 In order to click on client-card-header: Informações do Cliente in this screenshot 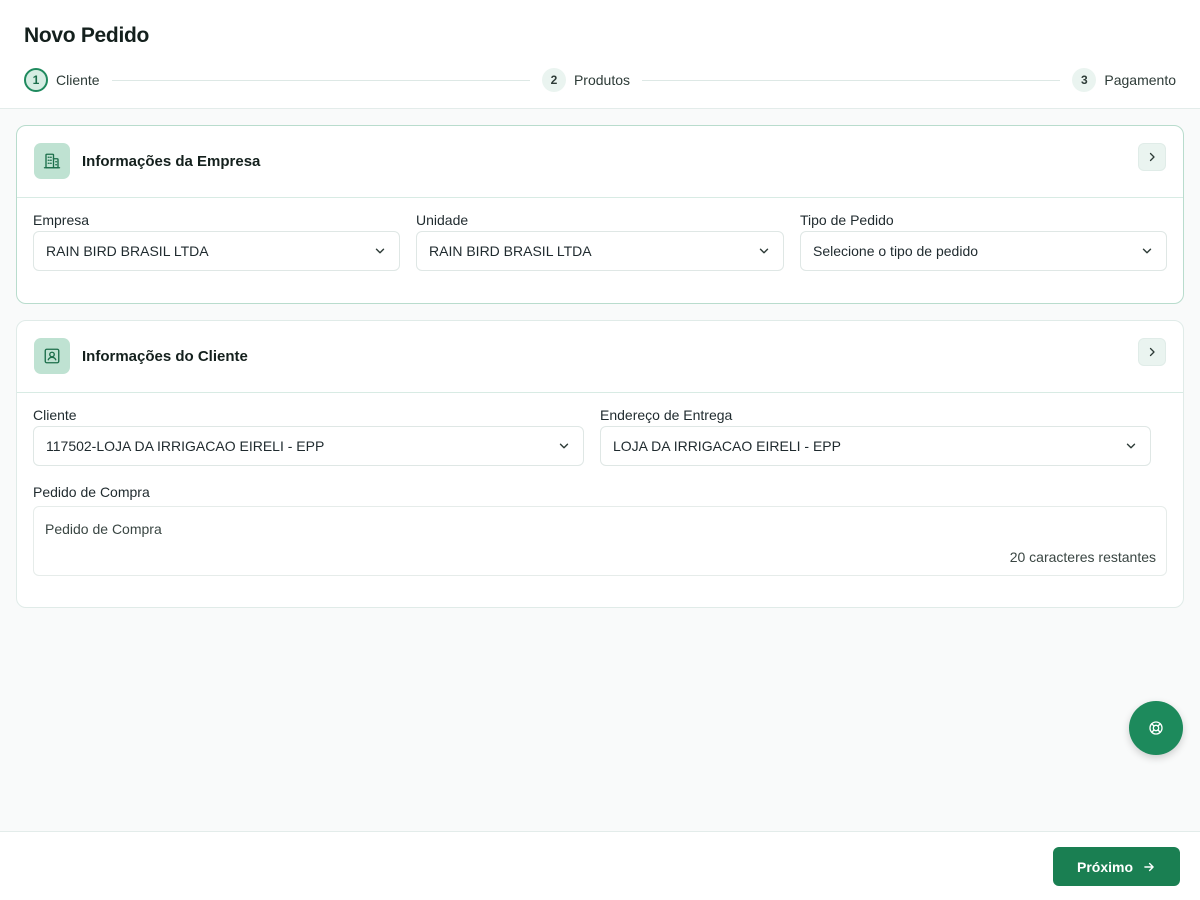, I will do `click(600, 357)`.